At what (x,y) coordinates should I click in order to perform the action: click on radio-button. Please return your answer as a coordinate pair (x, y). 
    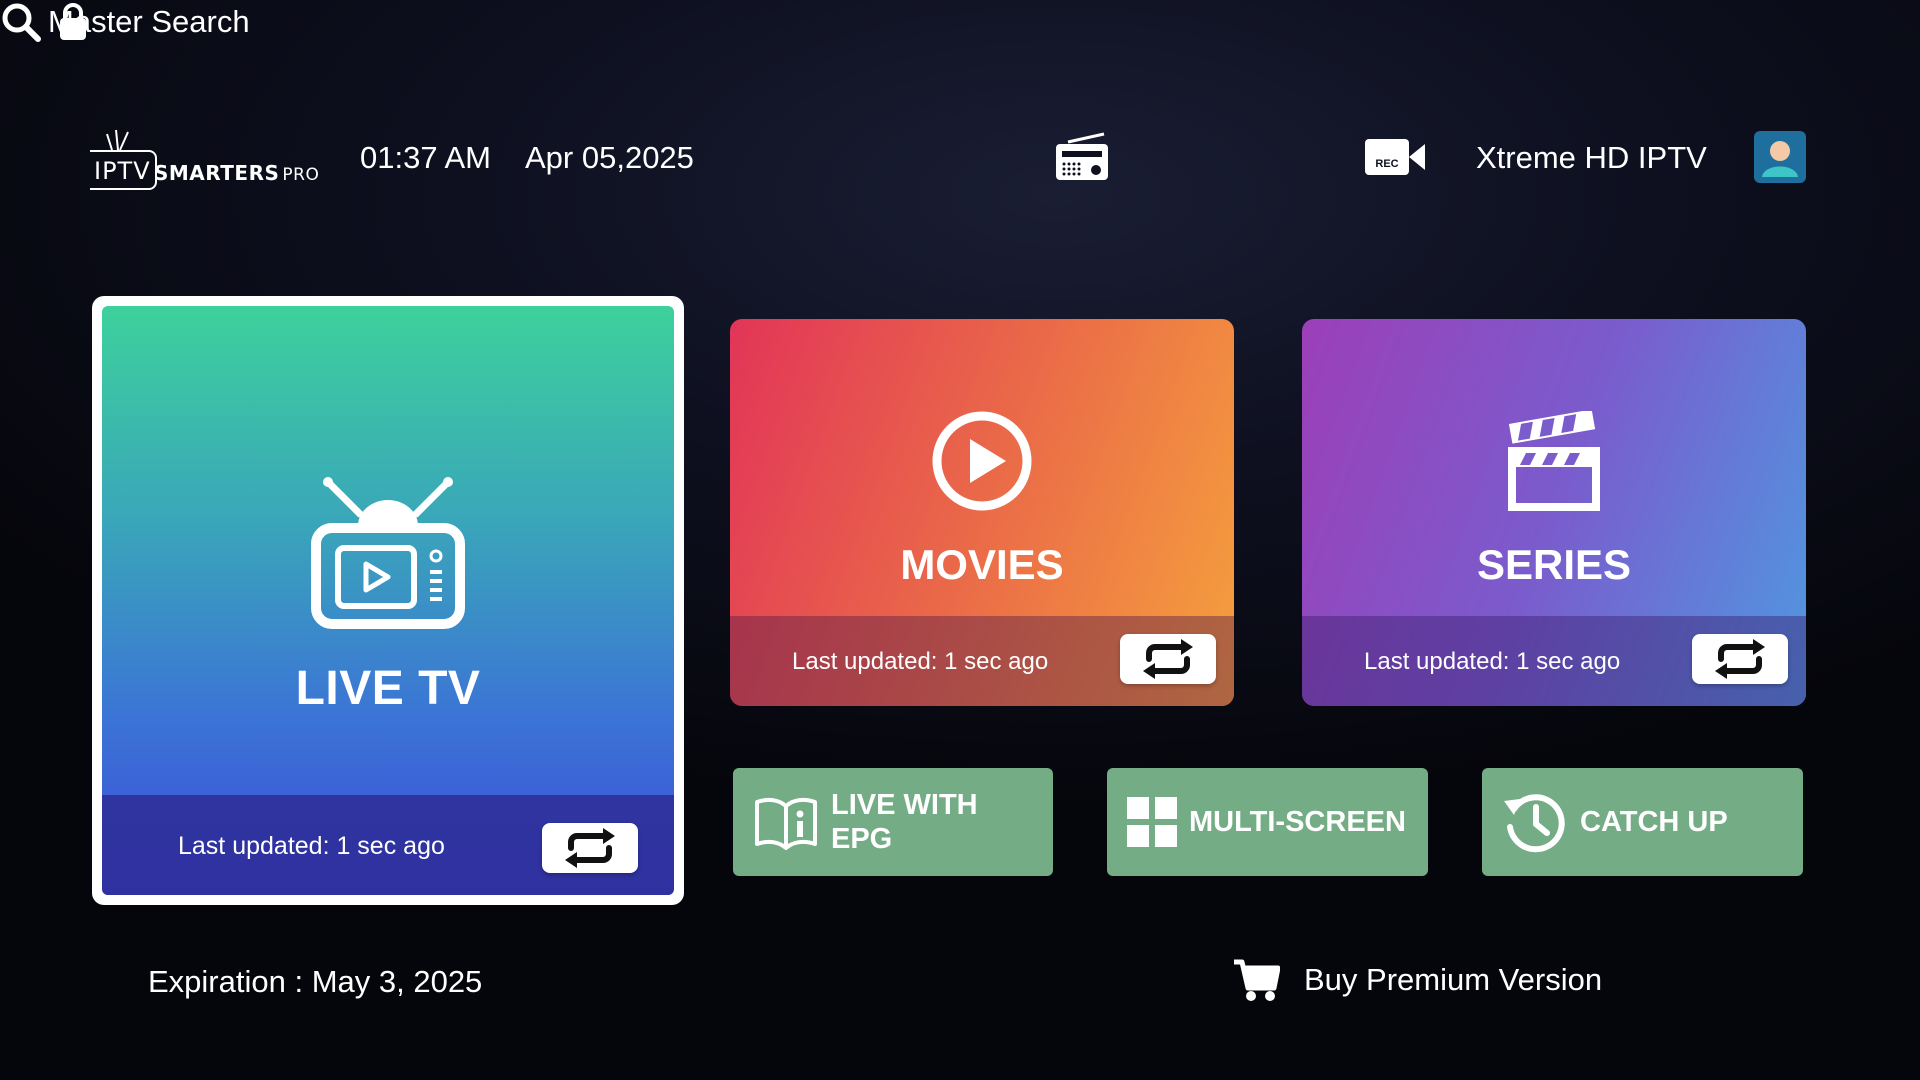
    Looking at the image, I should click on (1082, 159).